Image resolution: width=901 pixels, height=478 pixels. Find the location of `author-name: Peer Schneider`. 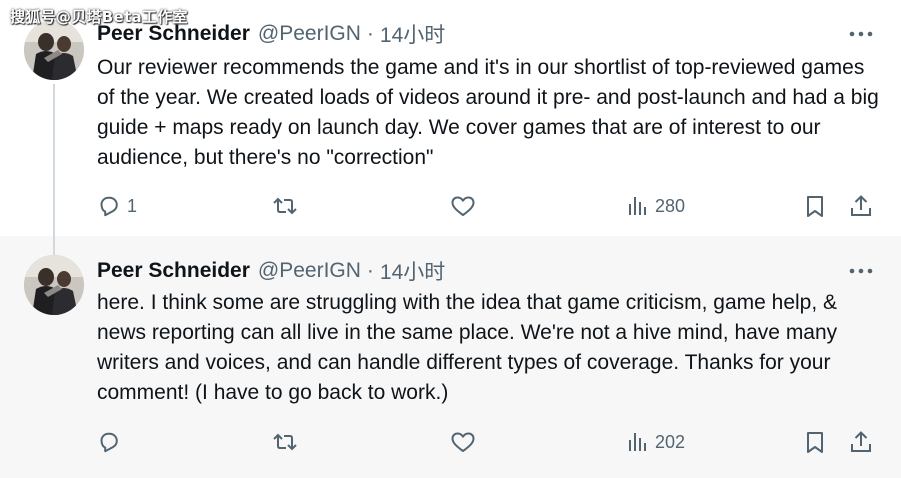

author-name: Peer Schneider is located at coordinates (173, 271).